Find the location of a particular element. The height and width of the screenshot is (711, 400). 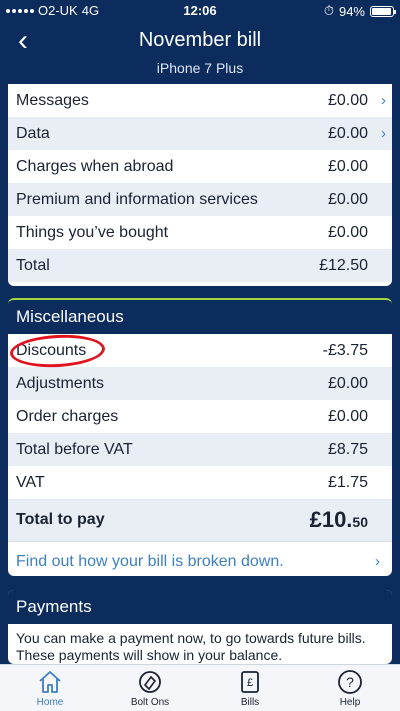

help-icon: ? is located at coordinates (350, 682).